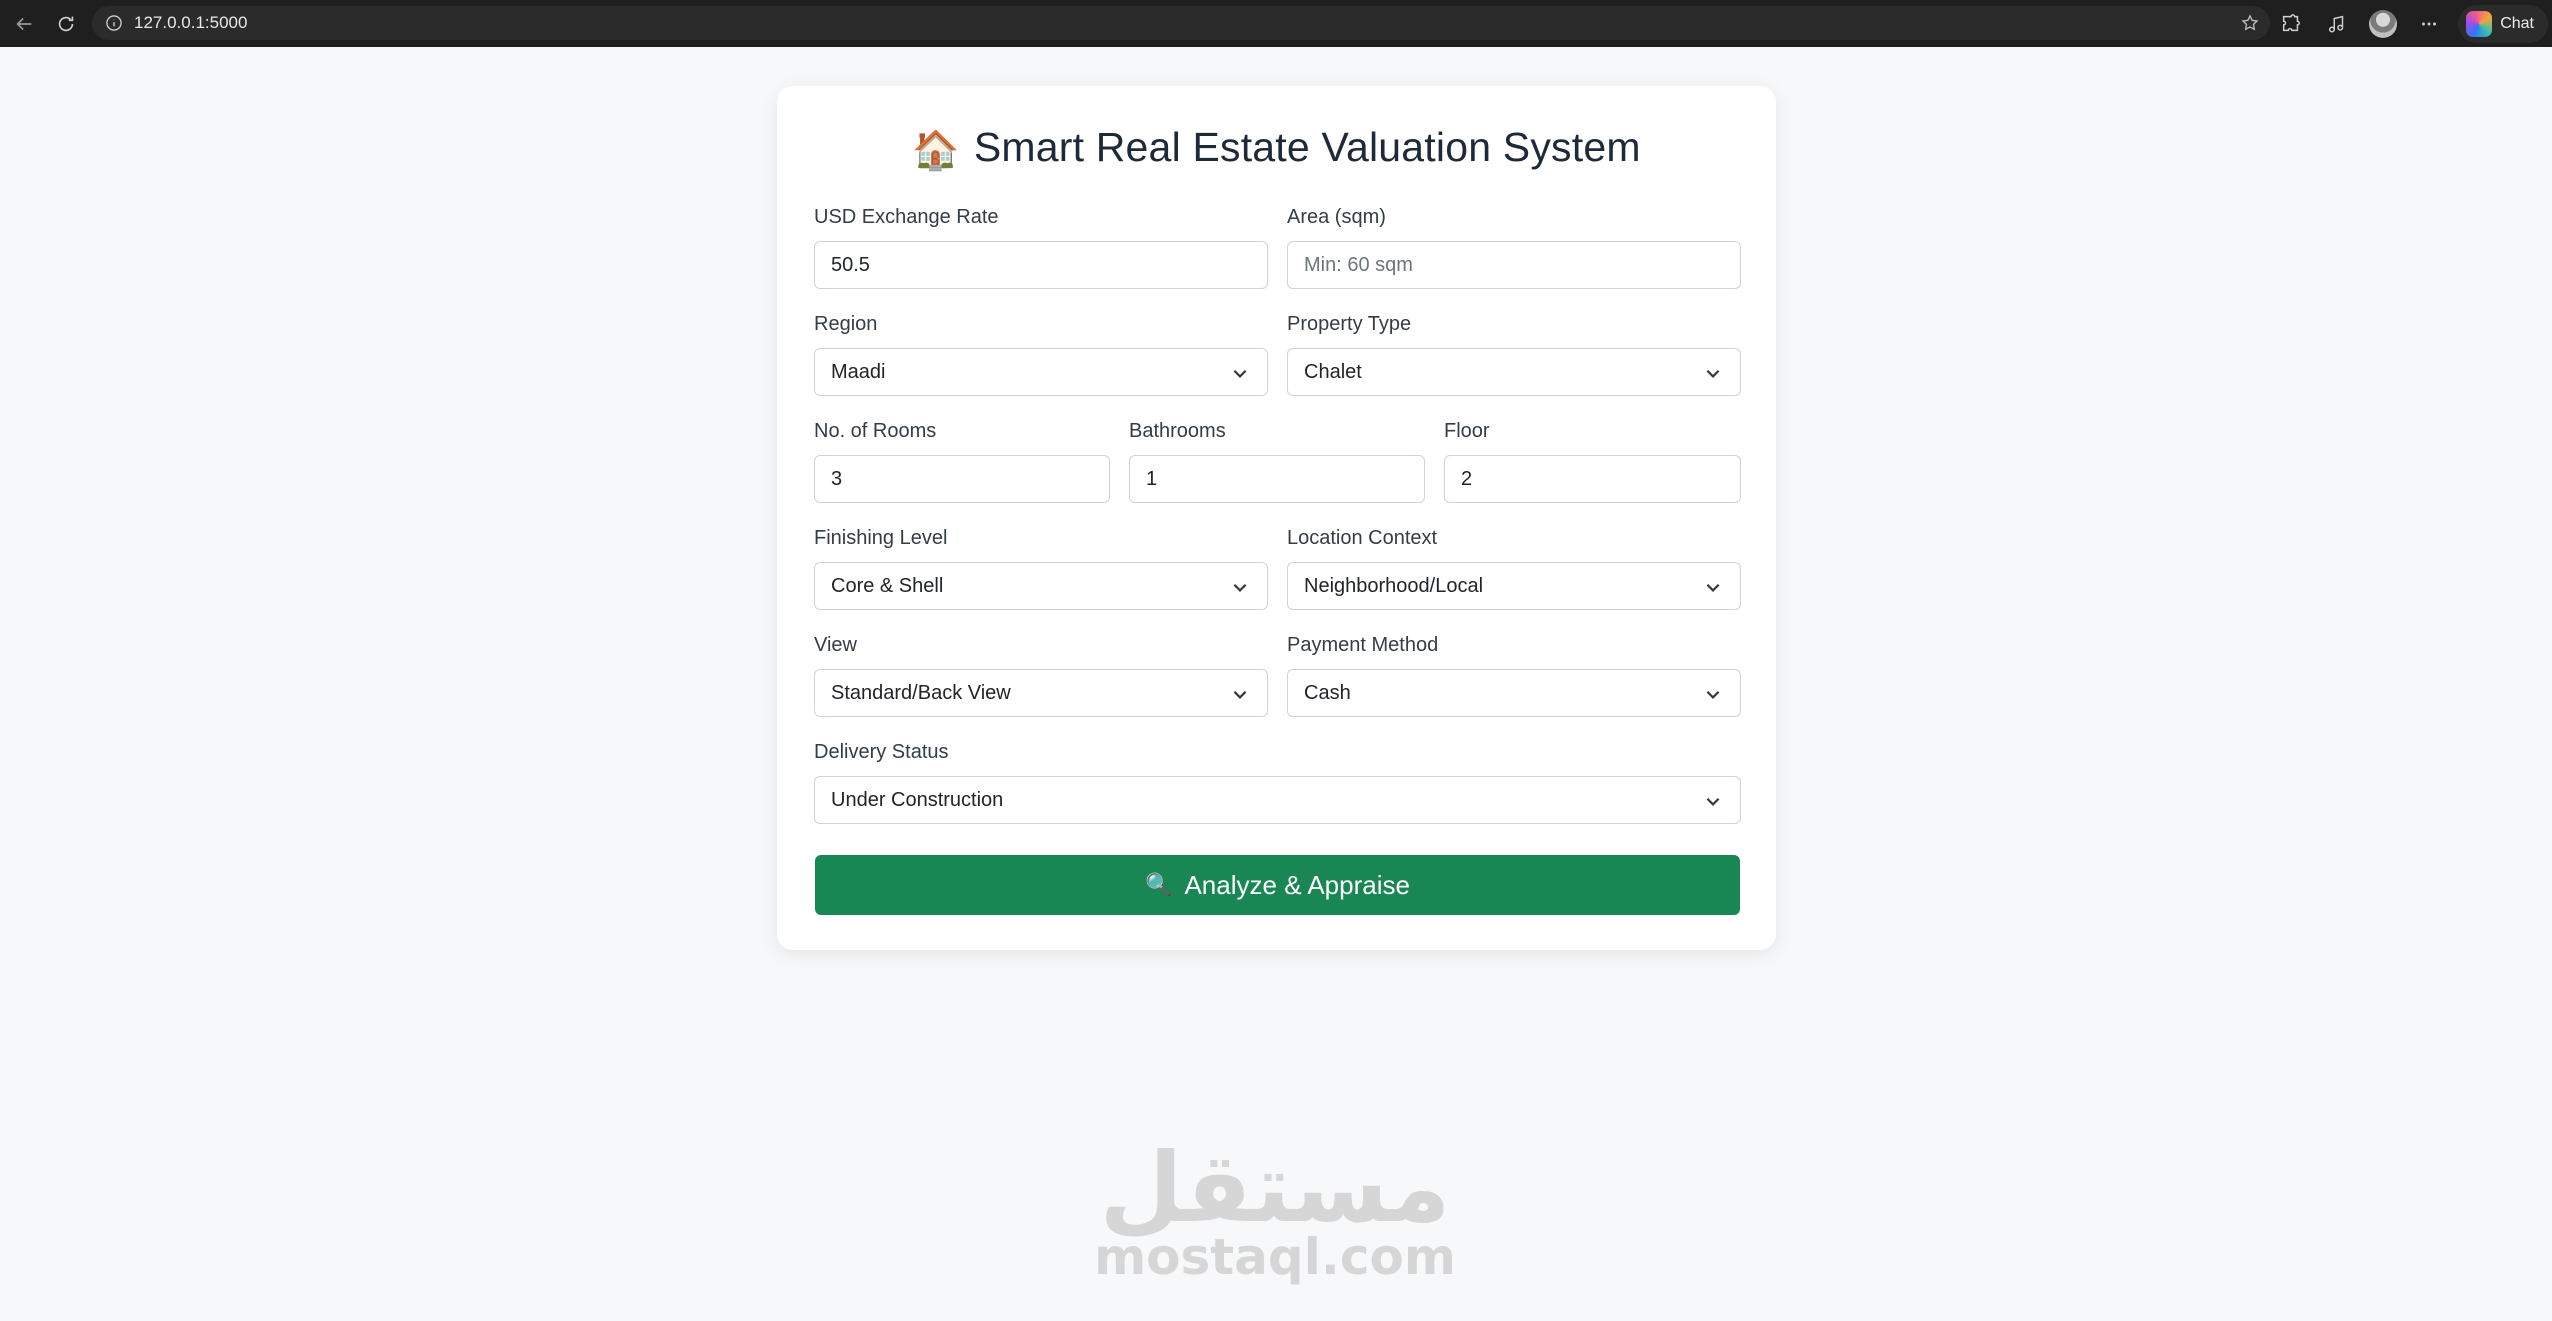 This screenshot has height=1321, width=2552. What do you see at coordinates (1514, 693) in the screenshot?
I see `payment-select: Cash` at bounding box center [1514, 693].